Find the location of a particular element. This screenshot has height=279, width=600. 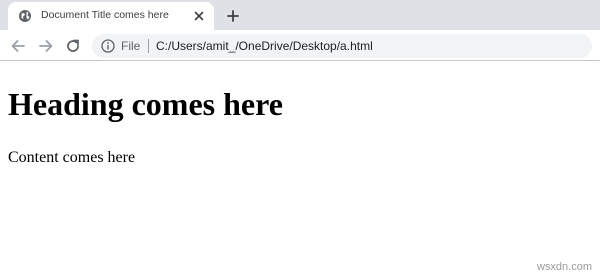

close-icon is located at coordinates (199, 16).